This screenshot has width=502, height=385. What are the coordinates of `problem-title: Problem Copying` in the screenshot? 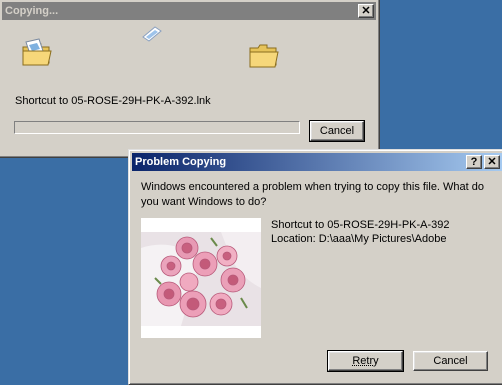 It's located at (181, 162).